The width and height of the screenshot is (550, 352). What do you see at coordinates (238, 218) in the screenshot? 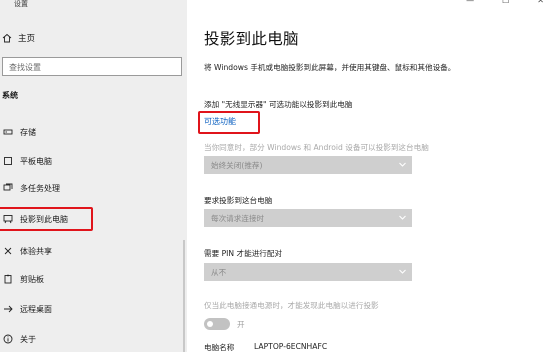
I see `setting2-value: 每次请求连接时` at bounding box center [238, 218].